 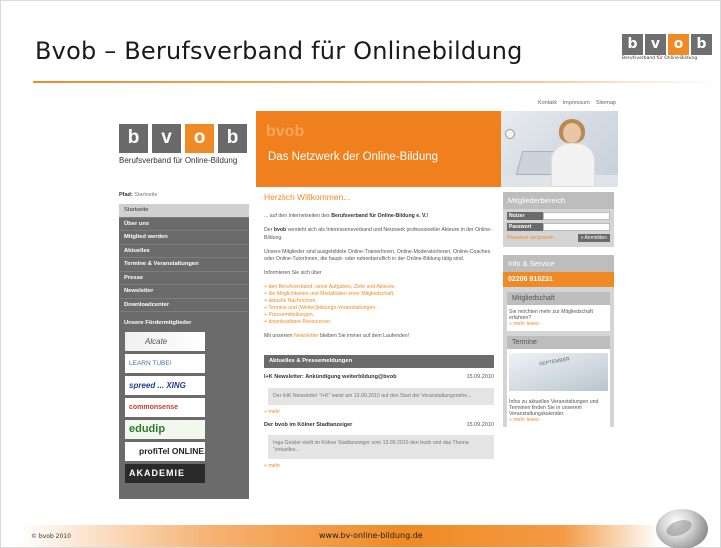 What do you see at coordinates (682, 528) in the screenshot?
I see `globe-icon` at bounding box center [682, 528].